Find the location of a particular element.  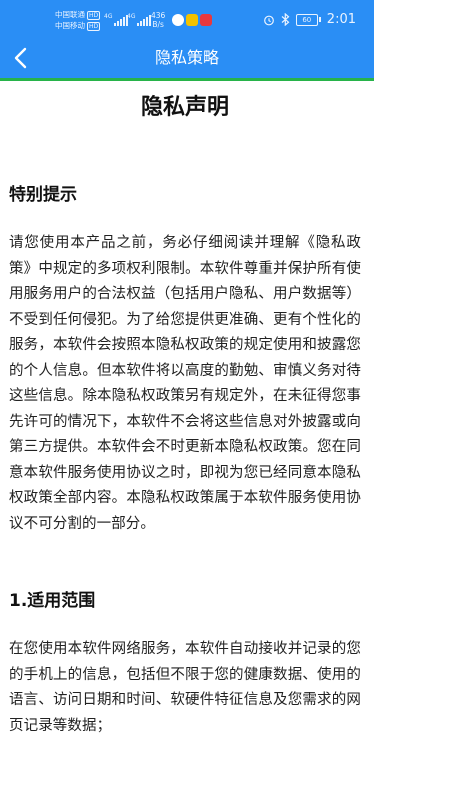

carrier-row-2: 中国移动 HD is located at coordinates (78, 25).